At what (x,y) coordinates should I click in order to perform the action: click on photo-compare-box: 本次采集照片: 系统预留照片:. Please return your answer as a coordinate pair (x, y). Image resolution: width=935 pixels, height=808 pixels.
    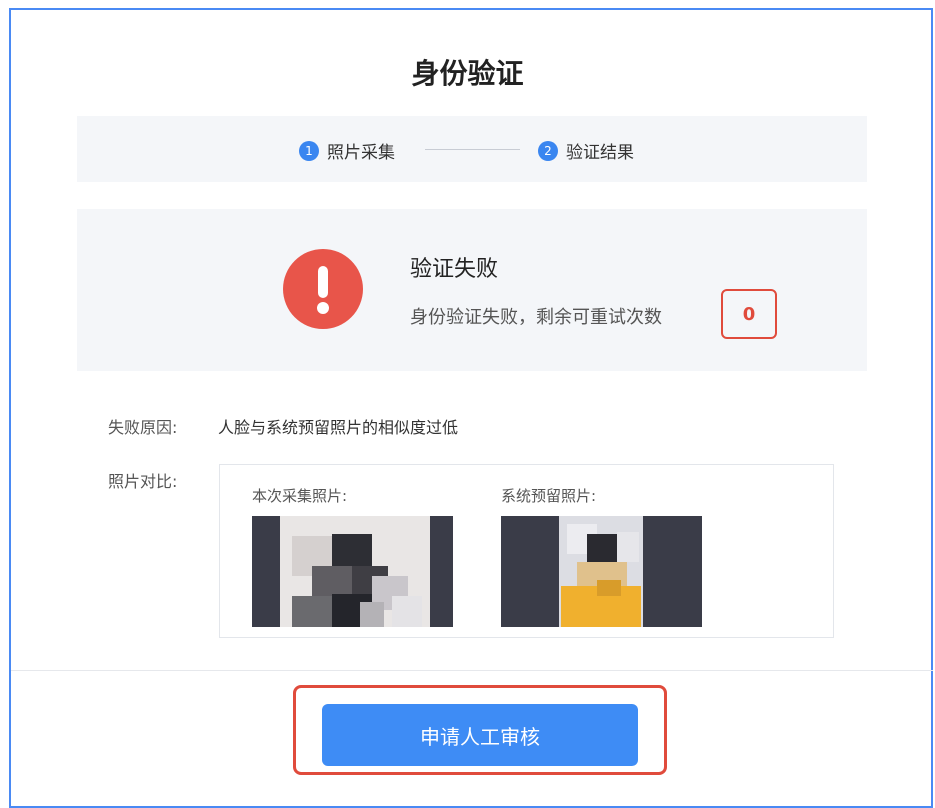
    Looking at the image, I should click on (526, 551).